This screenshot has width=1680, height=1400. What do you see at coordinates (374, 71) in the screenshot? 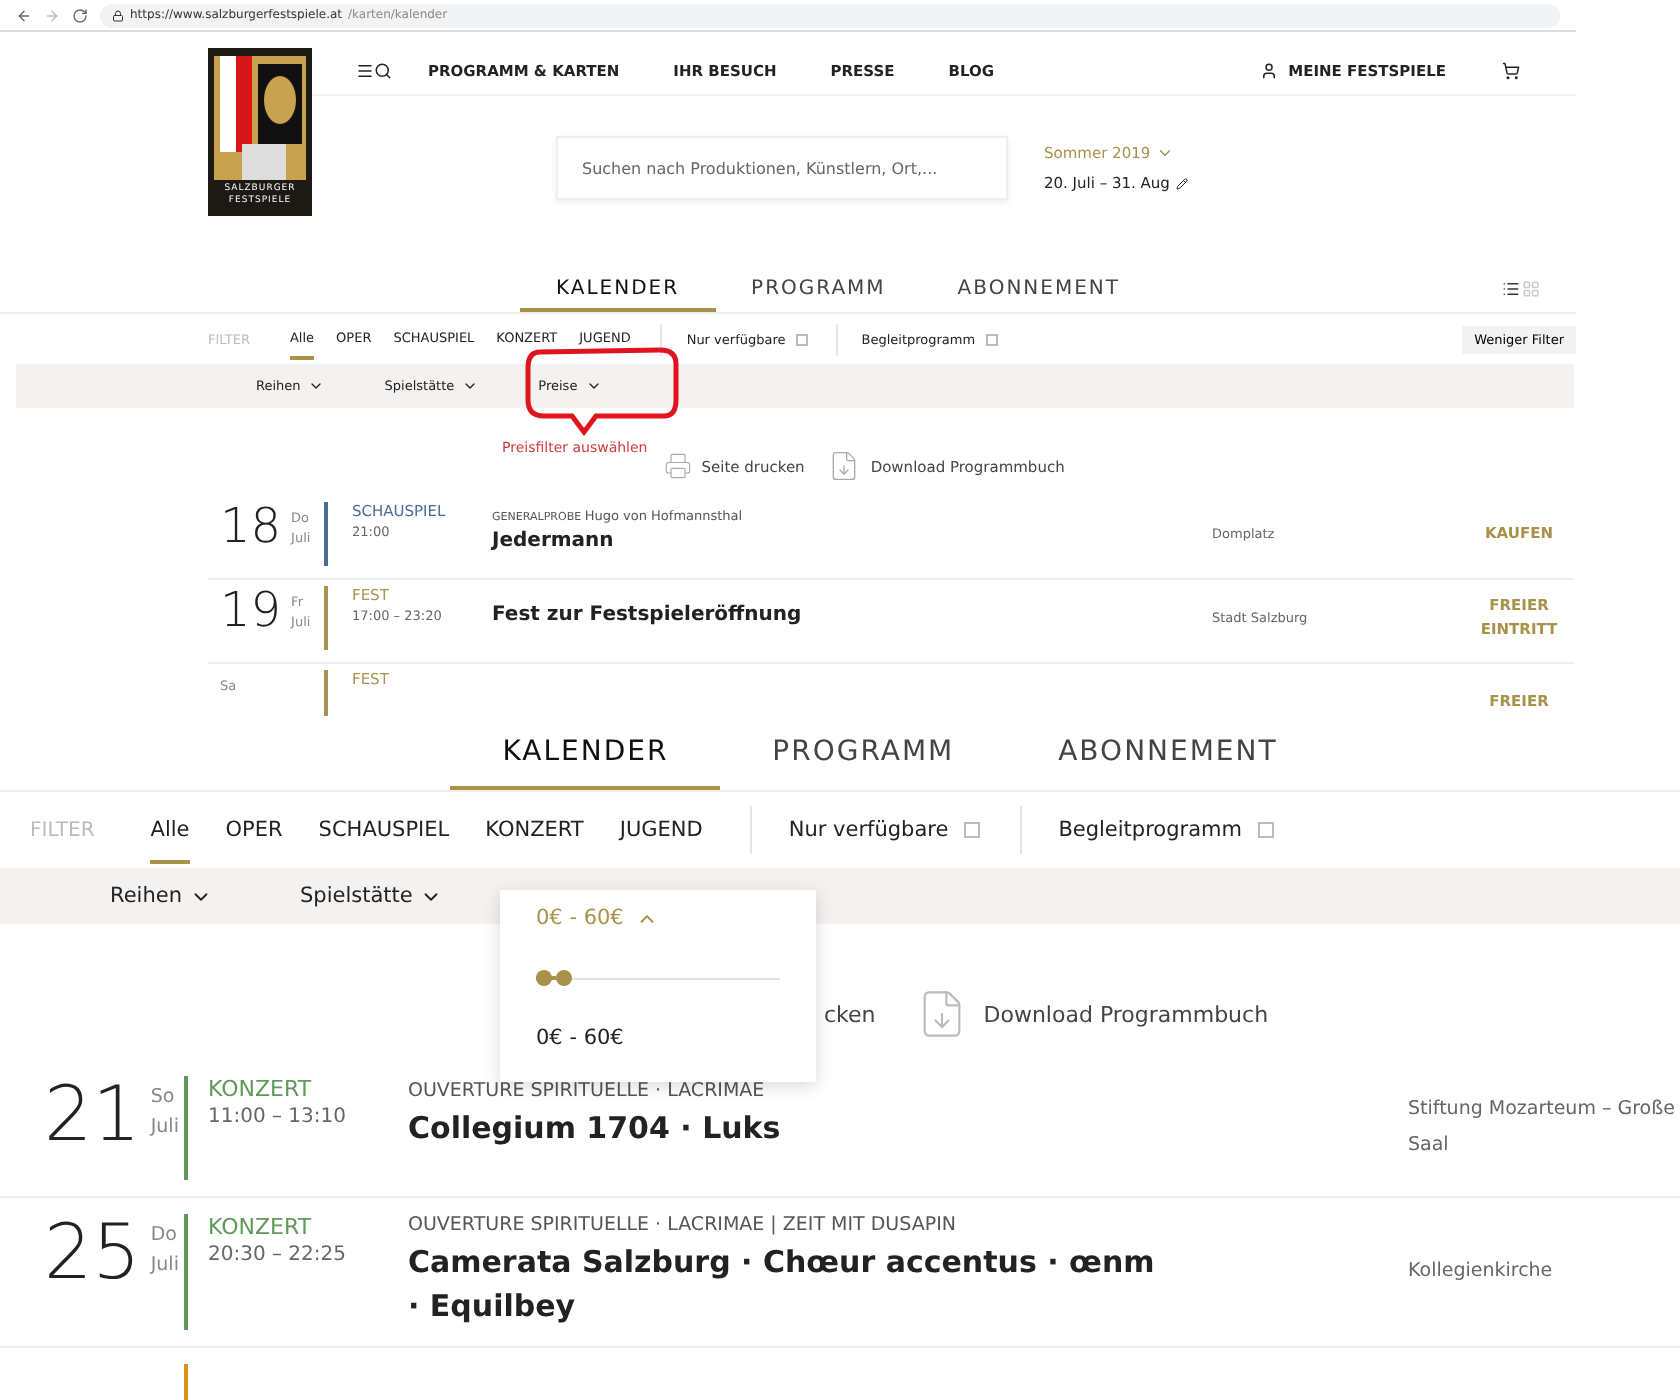
I see `menu-search-icon` at bounding box center [374, 71].